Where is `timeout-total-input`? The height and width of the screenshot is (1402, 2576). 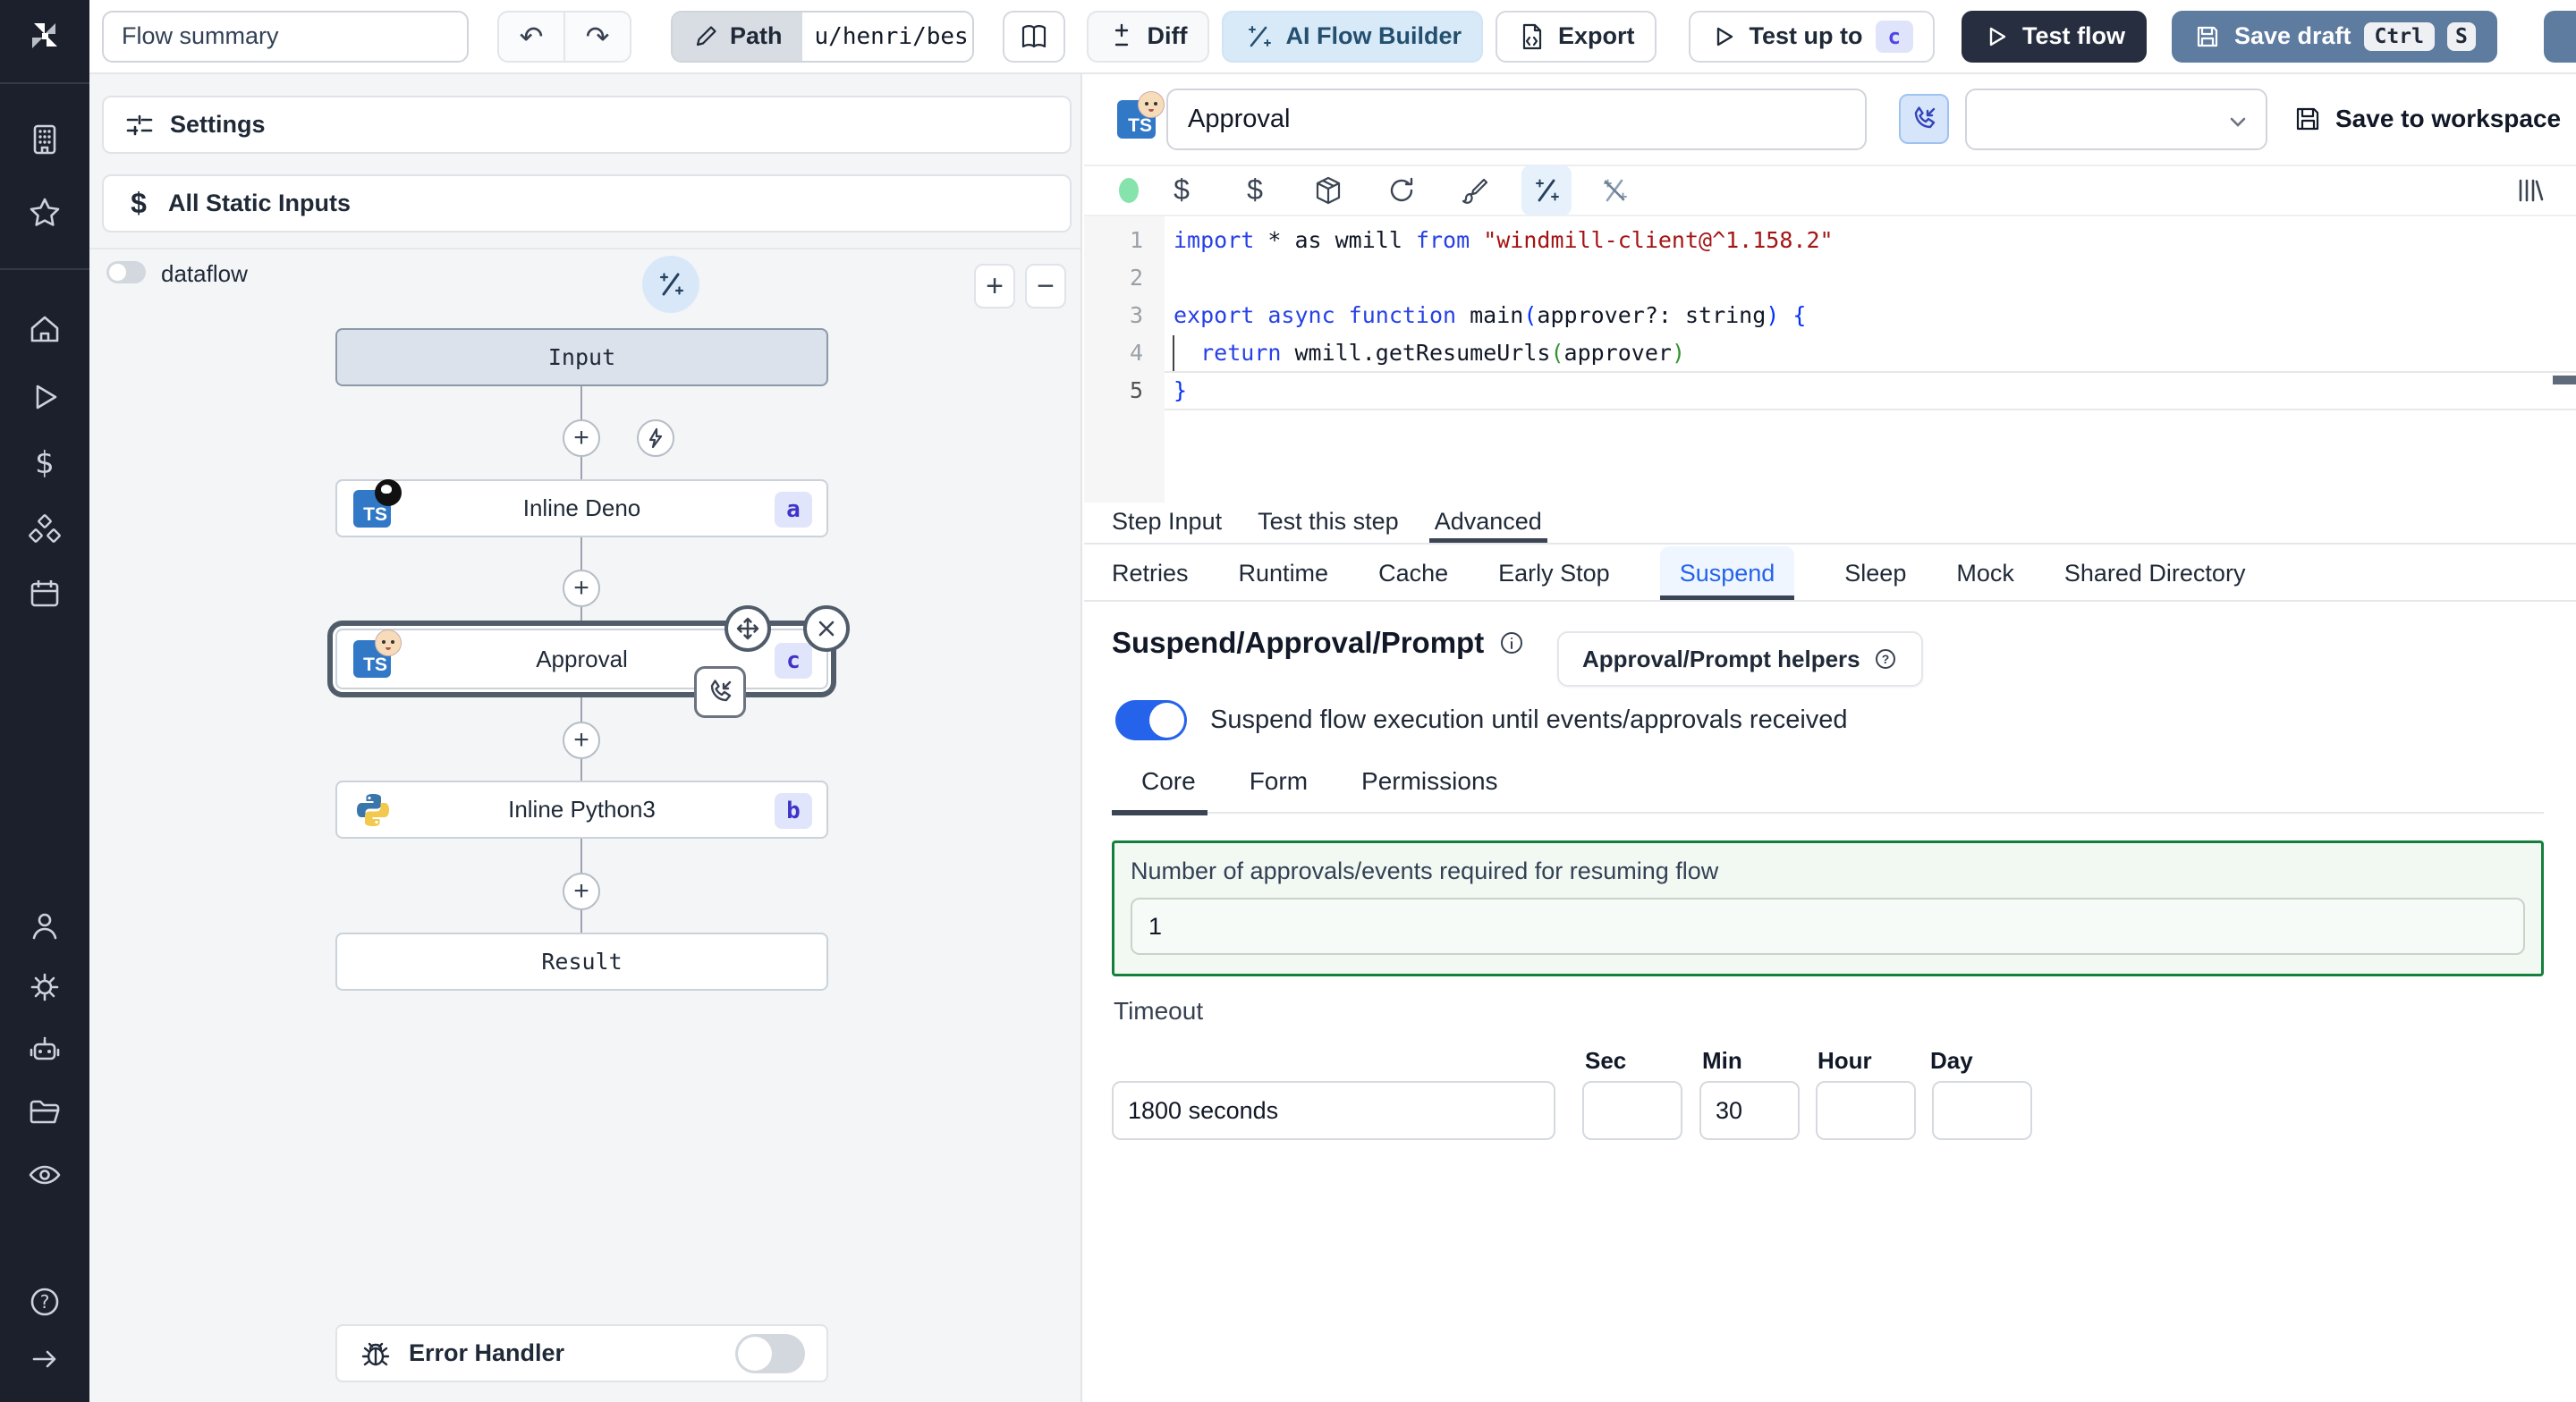 timeout-total-input is located at coordinates (1333, 1110).